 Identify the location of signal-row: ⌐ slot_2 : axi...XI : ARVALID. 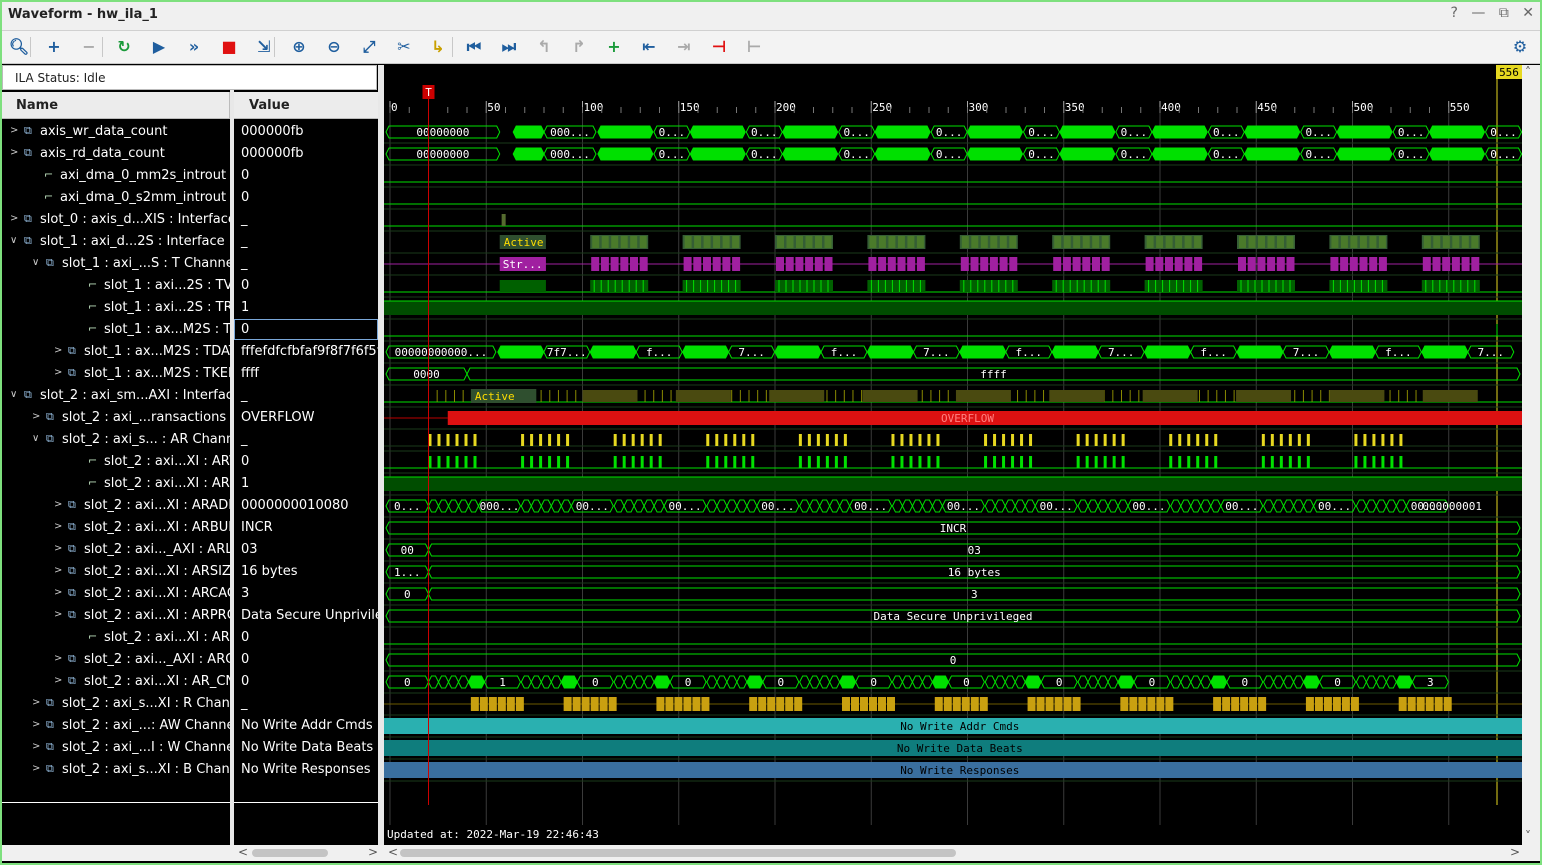
(116, 462).